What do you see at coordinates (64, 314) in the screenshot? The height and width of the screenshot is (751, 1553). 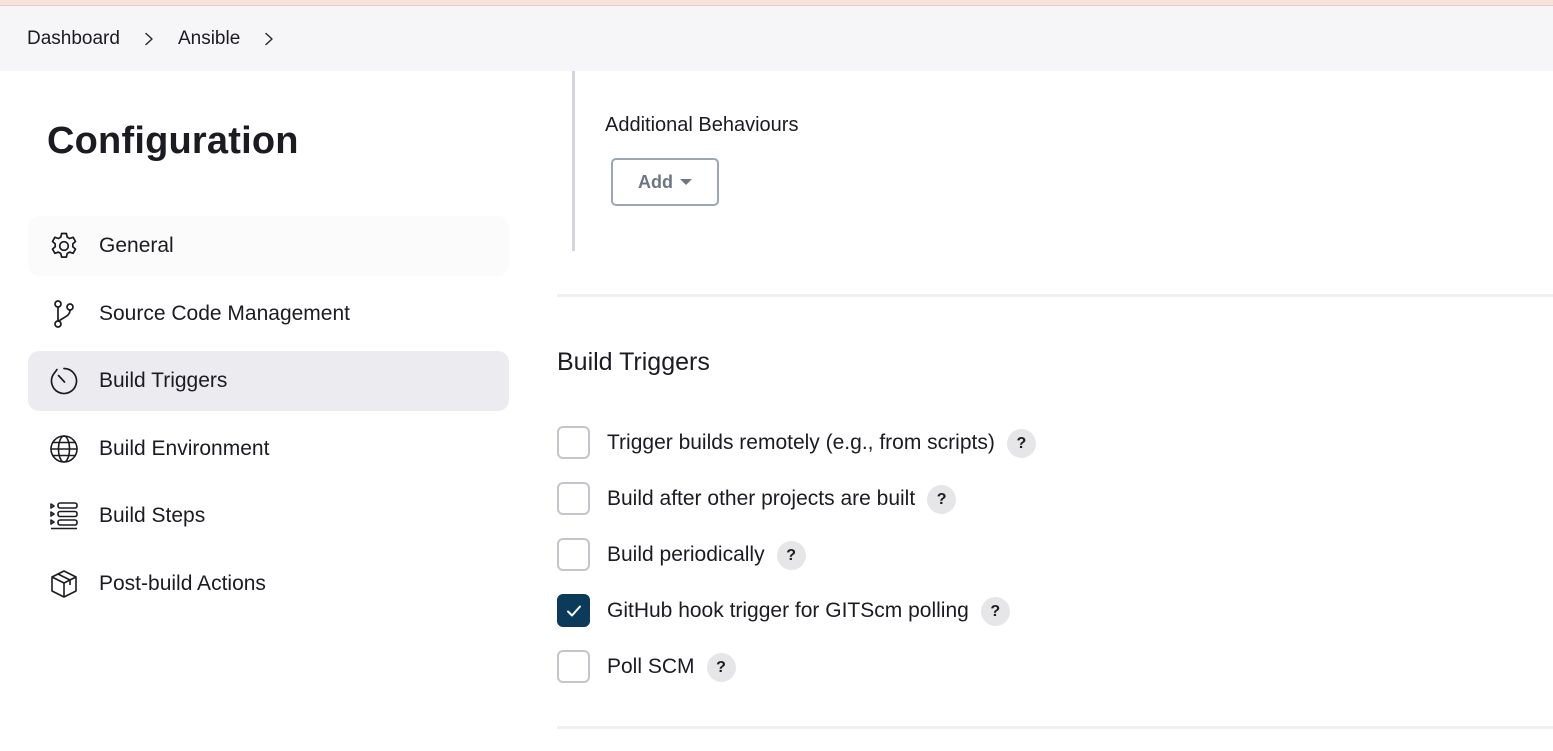 I see `git-branch-icon` at bounding box center [64, 314].